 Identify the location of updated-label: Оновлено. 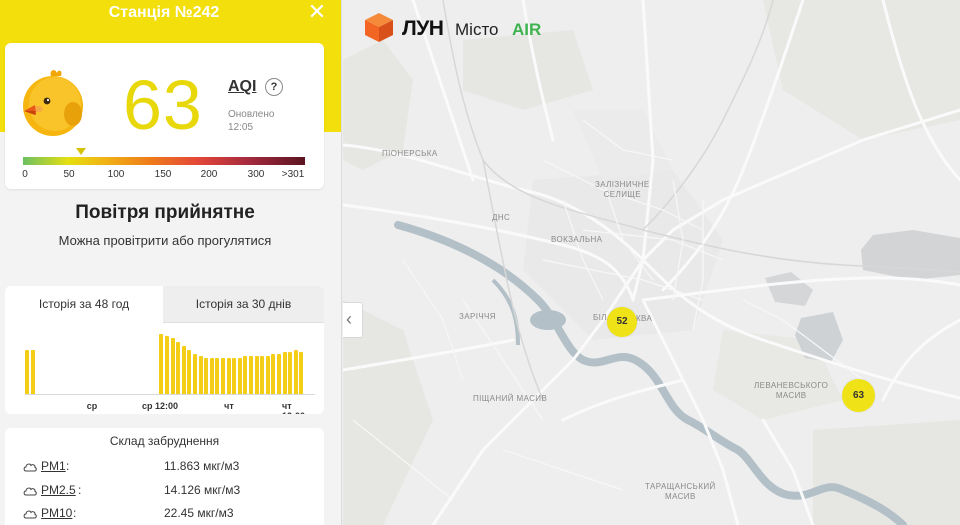
(251, 114).